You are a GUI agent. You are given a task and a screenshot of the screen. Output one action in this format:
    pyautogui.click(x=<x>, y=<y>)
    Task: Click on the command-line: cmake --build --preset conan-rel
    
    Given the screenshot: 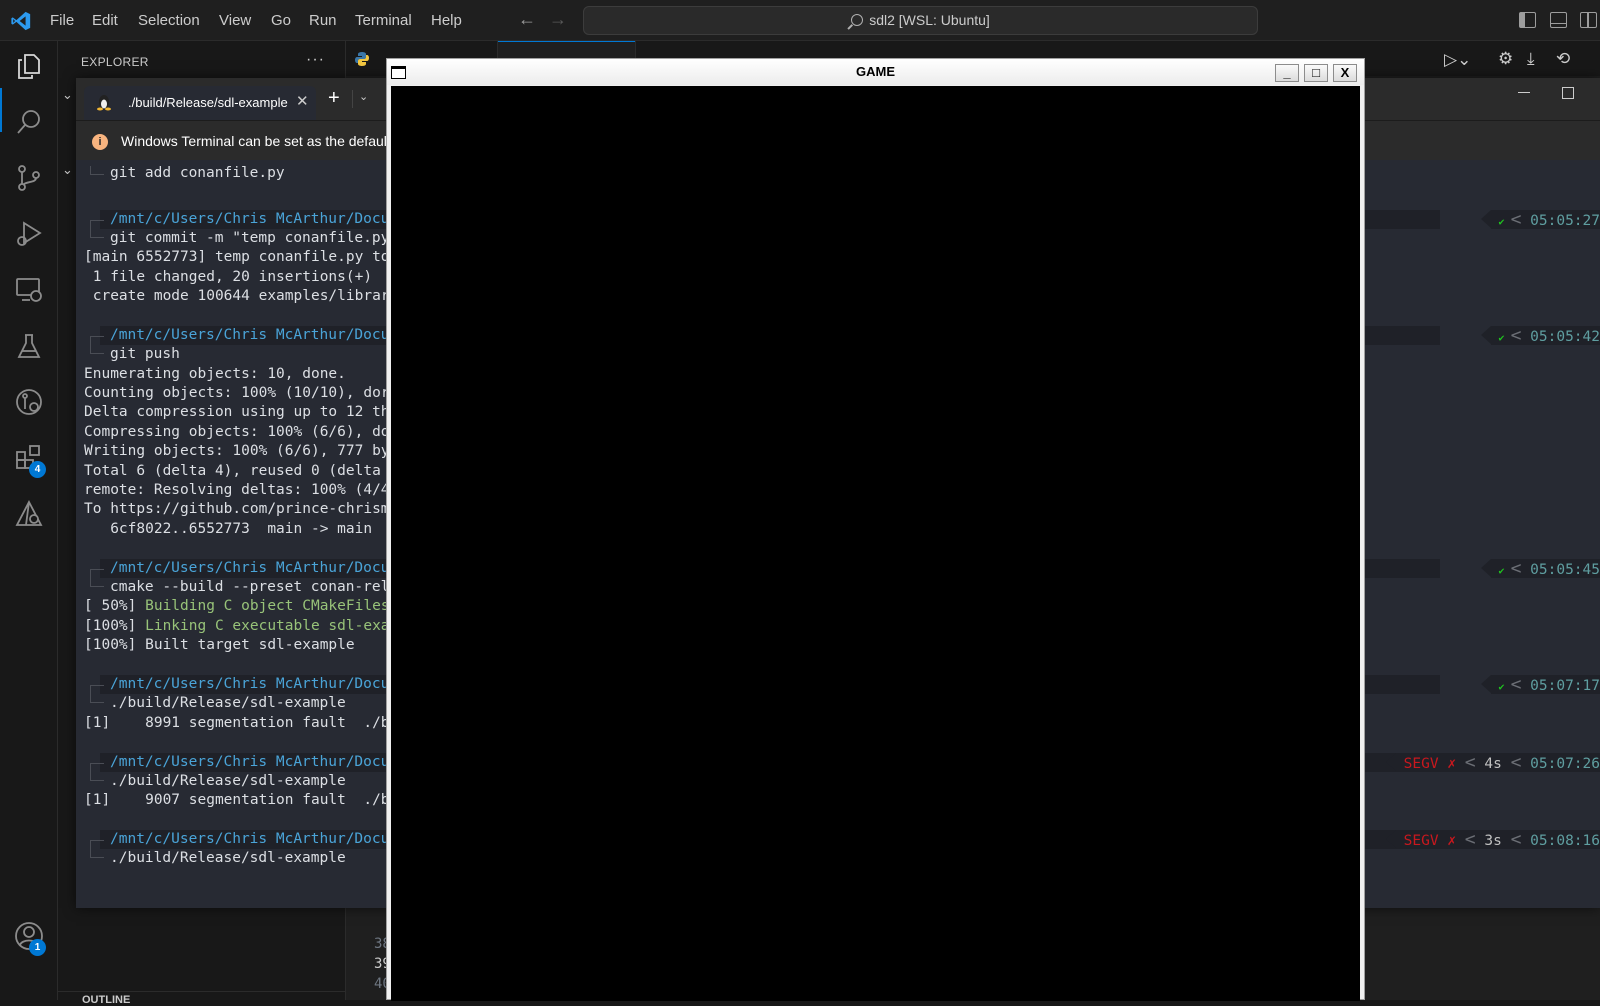 What is the action you would take?
    pyautogui.click(x=250, y=587)
    